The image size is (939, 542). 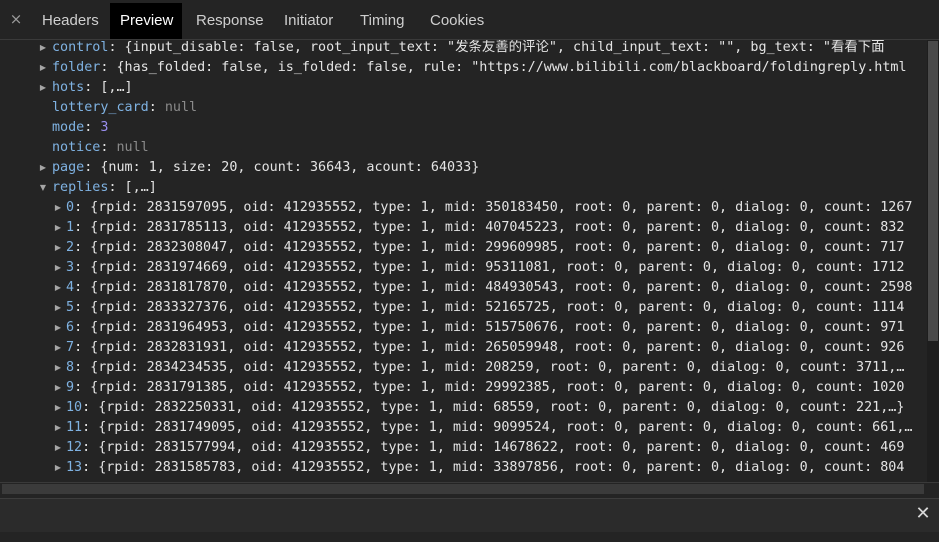 What do you see at coordinates (469, 515) in the screenshot?
I see `drawer-bar` at bounding box center [469, 515].